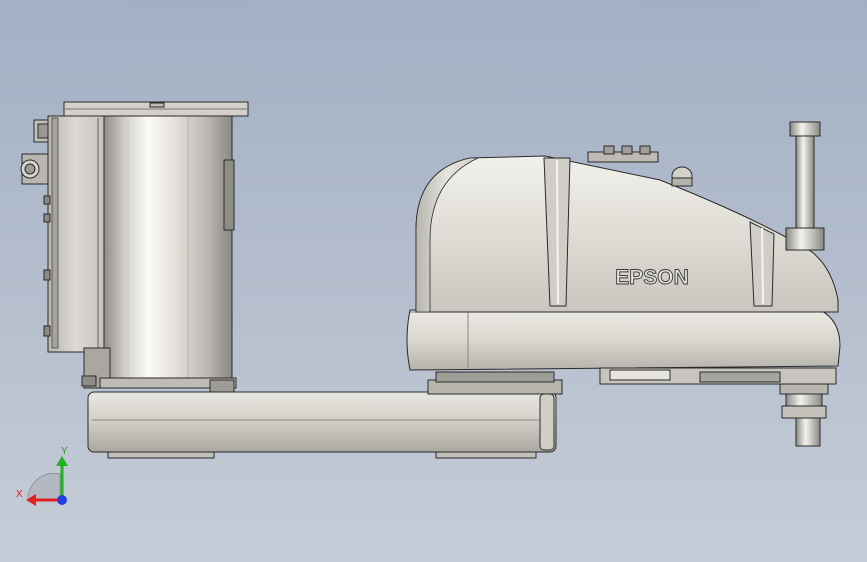 The width and height of the screenshot is (867, 562). What do you see at coordinates (62, 500) in the screenshot?
I see `z-axis-dot` at bounding box center [62, 500].